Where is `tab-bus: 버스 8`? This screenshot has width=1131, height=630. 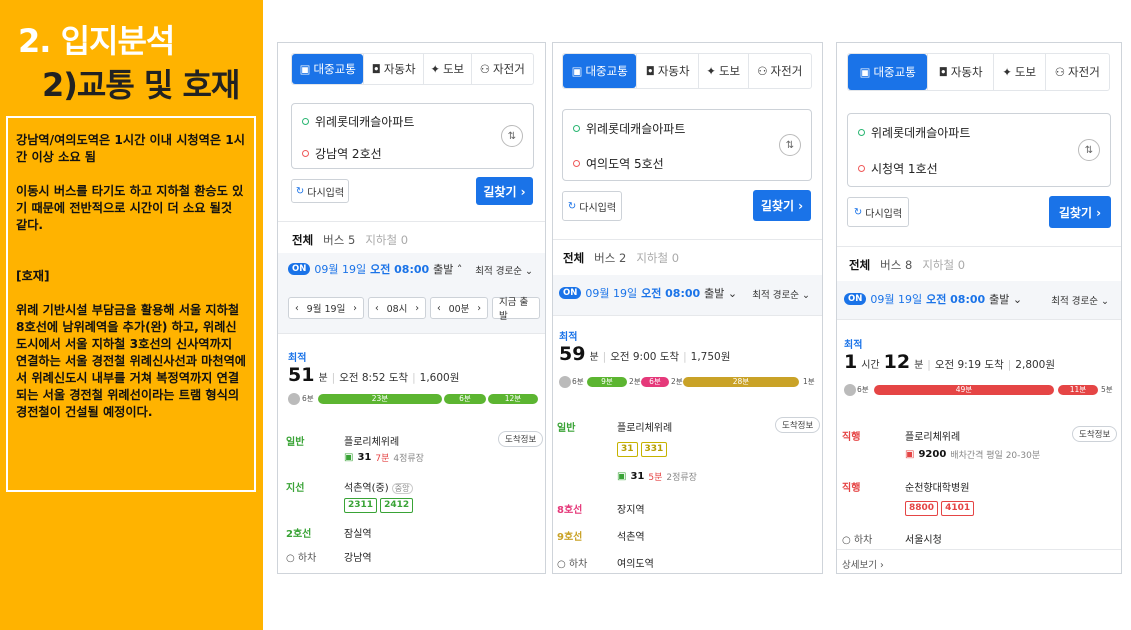 tab-bus: 버스 8 is located at coordinates (896, 265).